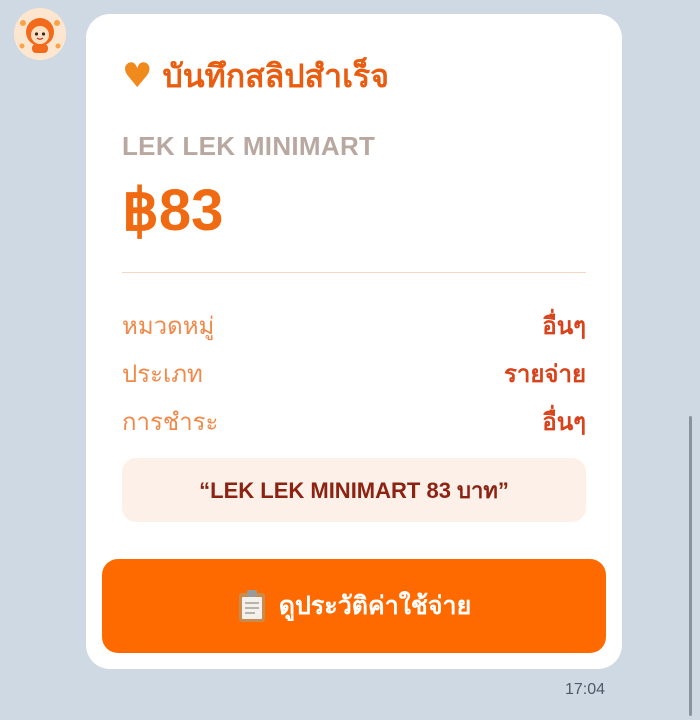  What do you see at coordinates (585, 689) in the screenshot?
I see `message-timestamp: 17:04` at bounding box center [585, 689].